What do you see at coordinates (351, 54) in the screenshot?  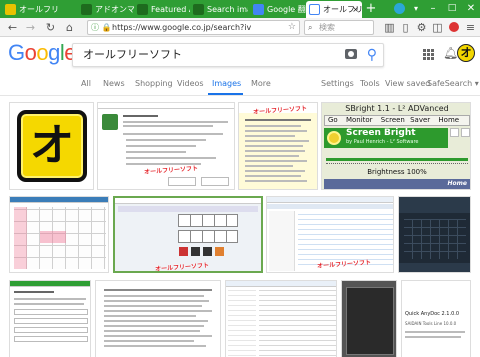 I see `camera-icon` at bounding box center [351, 54].